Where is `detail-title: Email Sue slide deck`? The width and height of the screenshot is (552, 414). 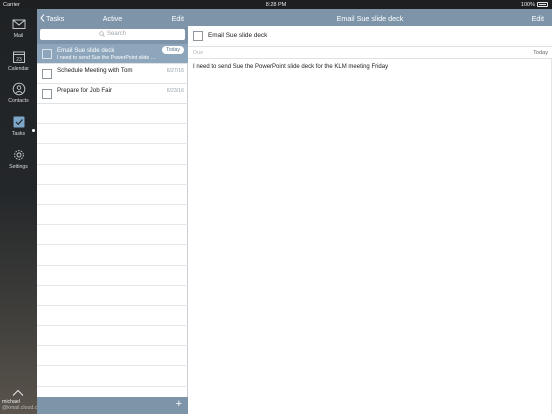 detail-title: Email Sue slide deck is located at coordinates (370, 18).